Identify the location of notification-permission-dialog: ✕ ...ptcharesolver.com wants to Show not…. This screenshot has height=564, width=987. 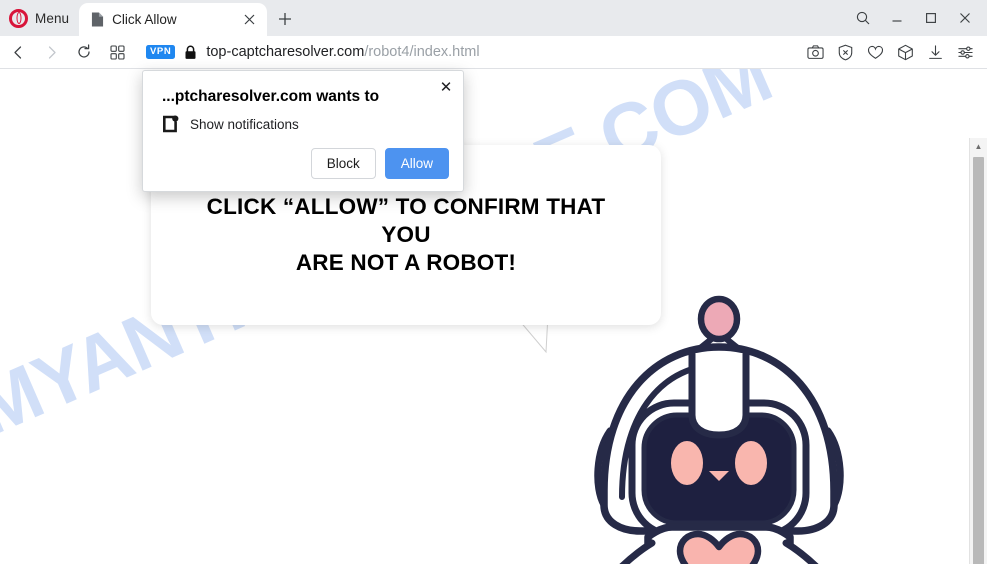
(303, 131).